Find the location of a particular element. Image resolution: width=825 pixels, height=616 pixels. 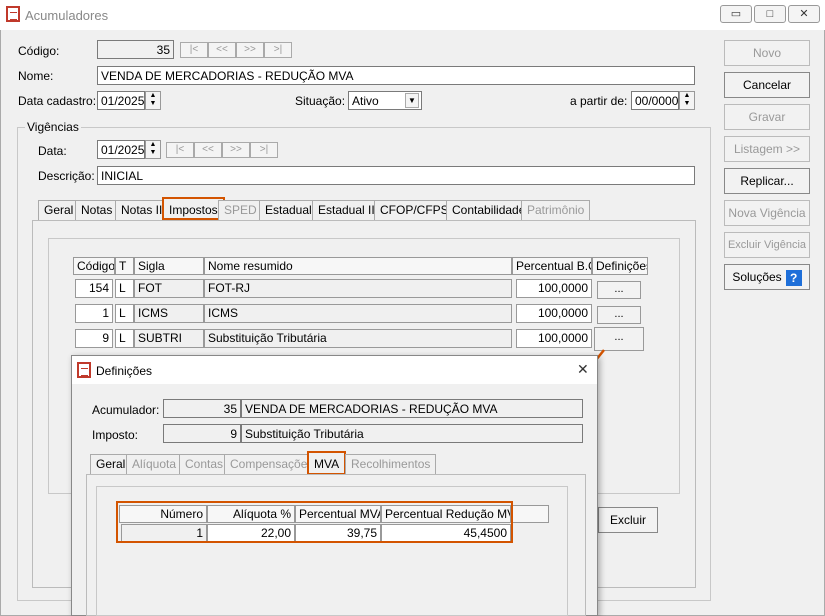

acumulador-label: Acumulador: is located at coordinates (126, 410).